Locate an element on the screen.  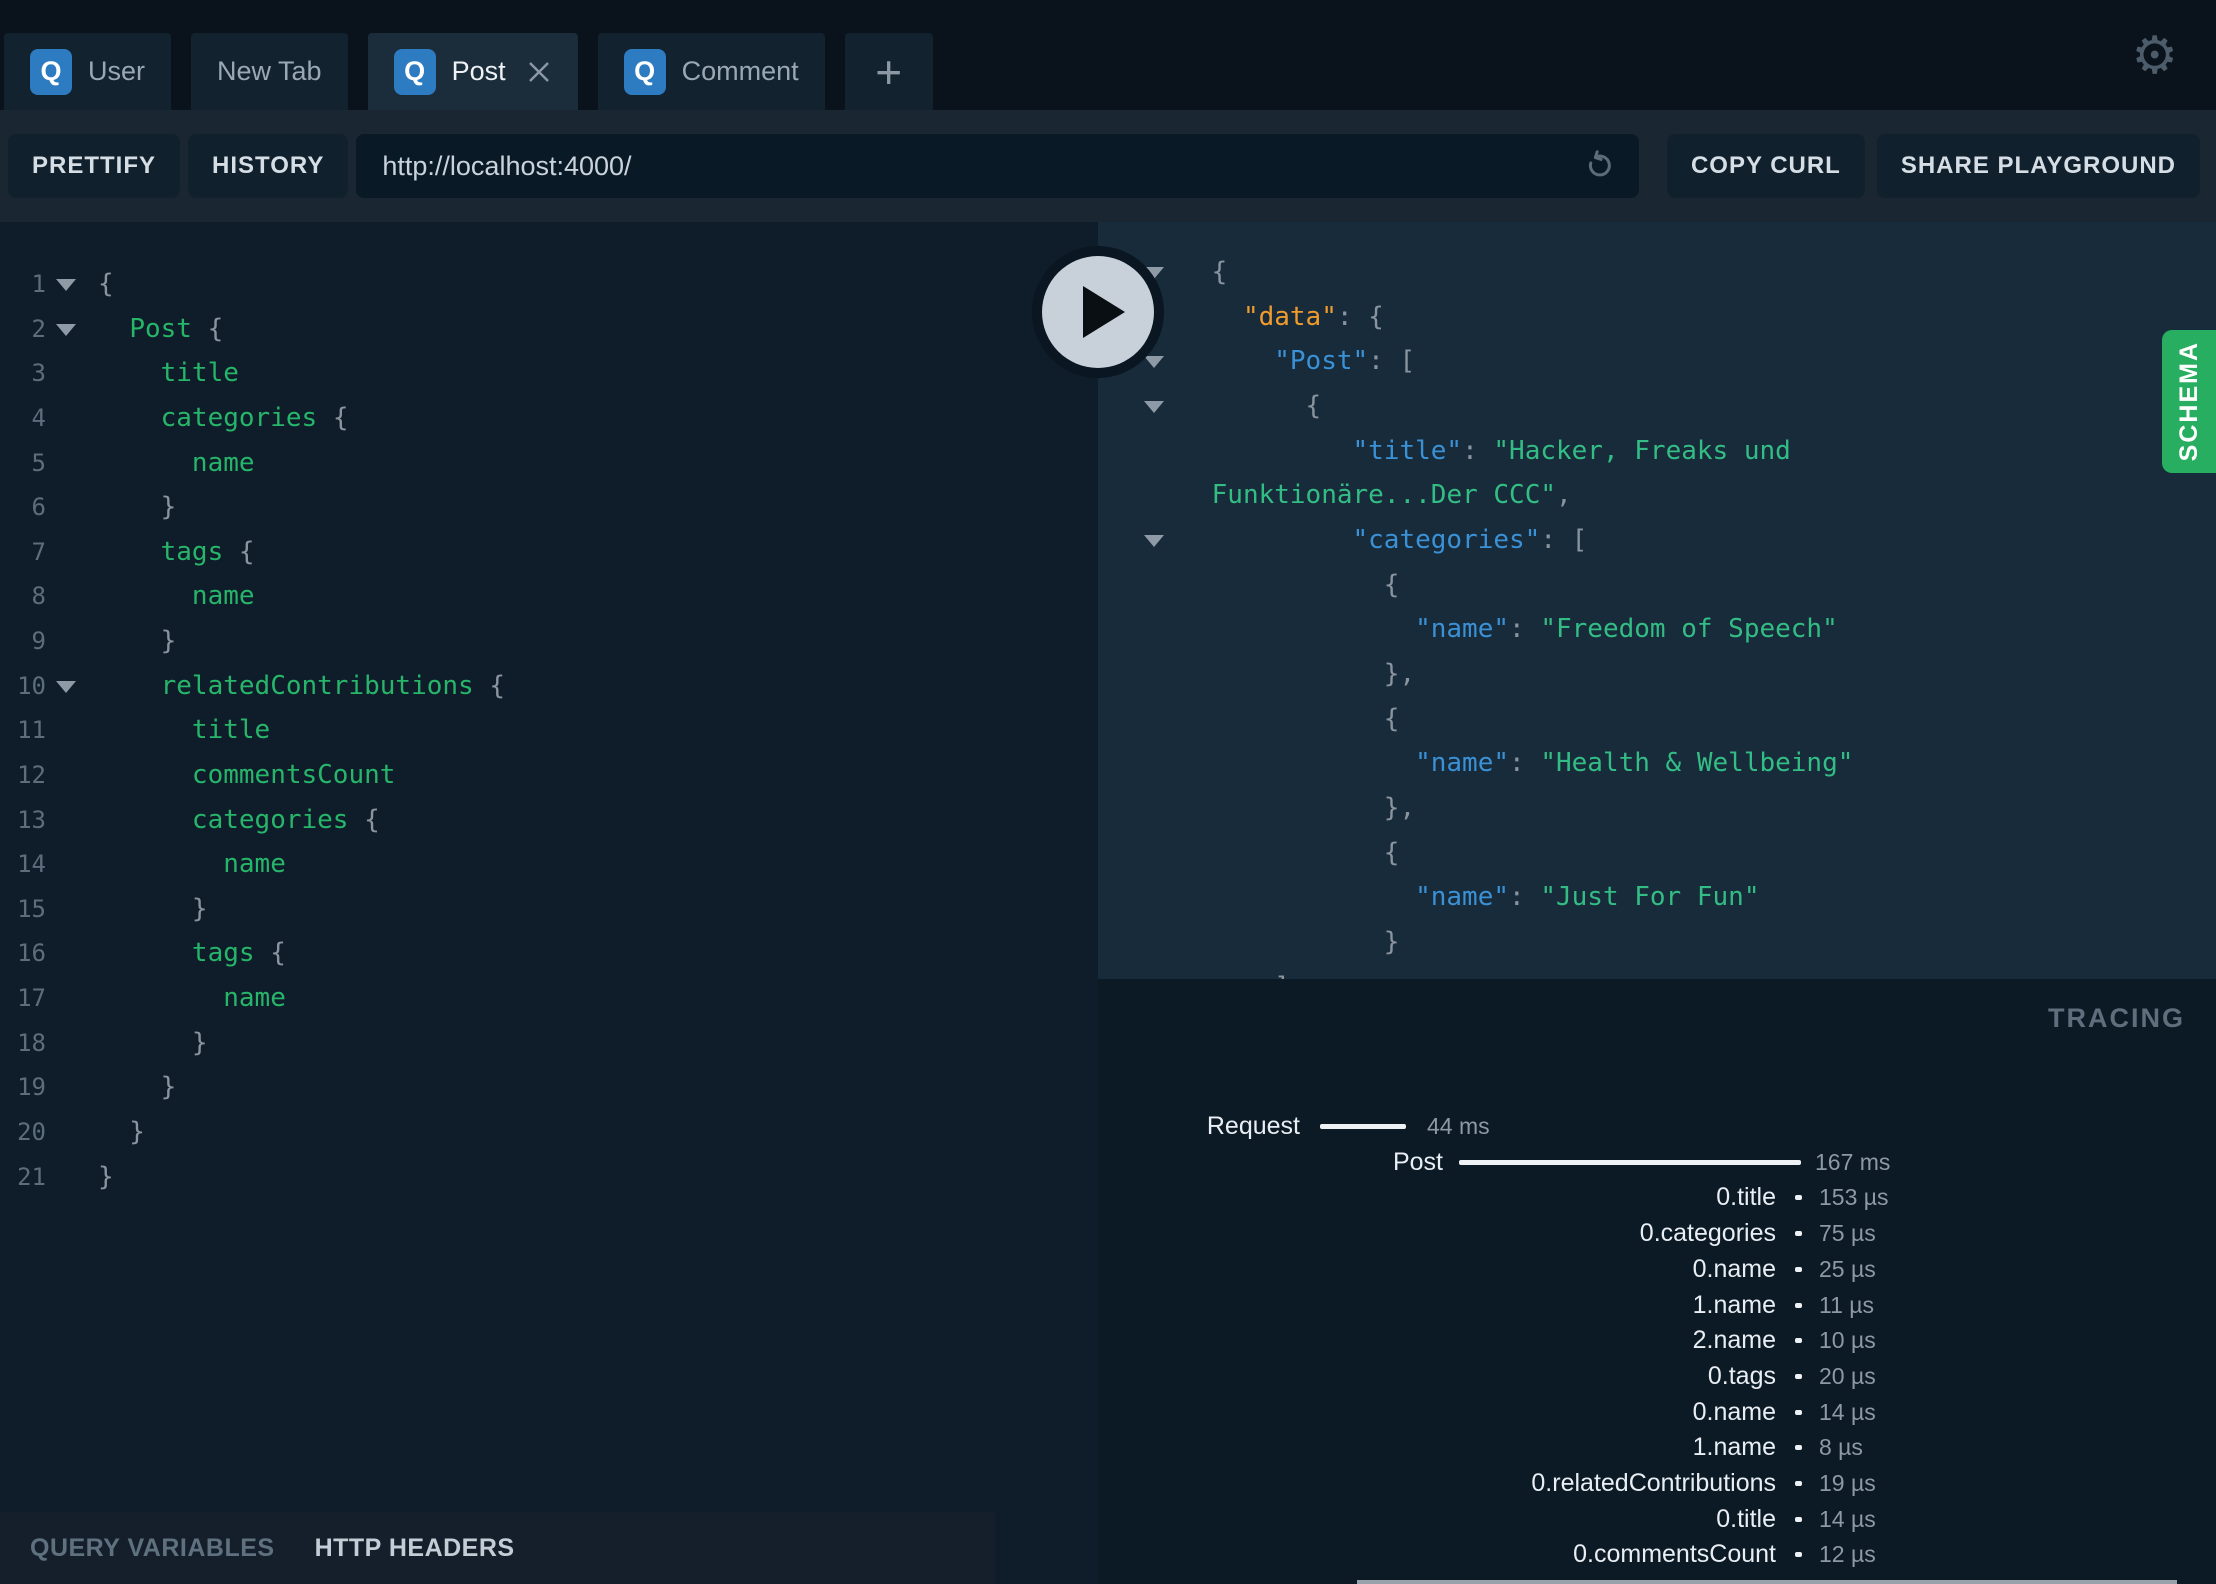
tab-comment: Q Comment is located at coordinates (711, 71).